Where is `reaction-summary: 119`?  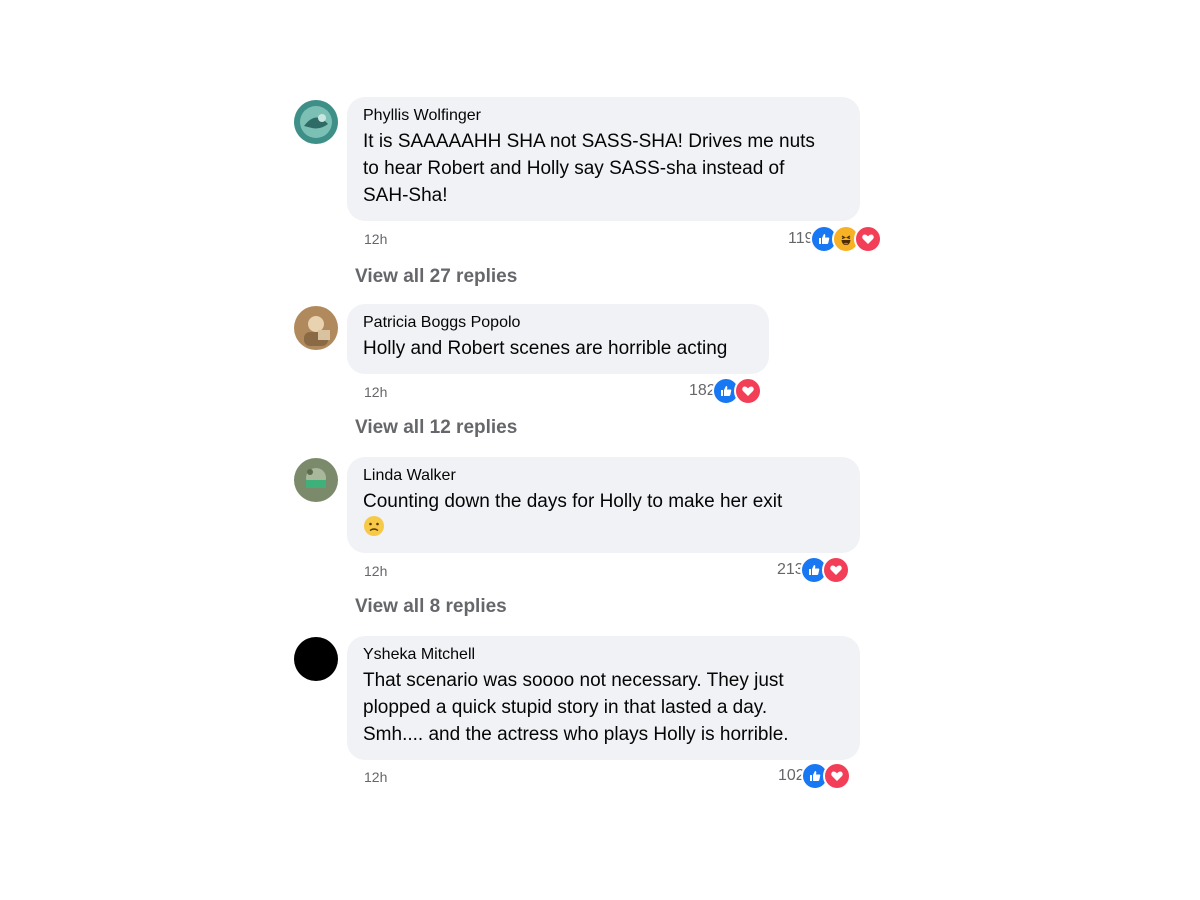 reaction-summary: 119 is located at coordinates (835, 239).